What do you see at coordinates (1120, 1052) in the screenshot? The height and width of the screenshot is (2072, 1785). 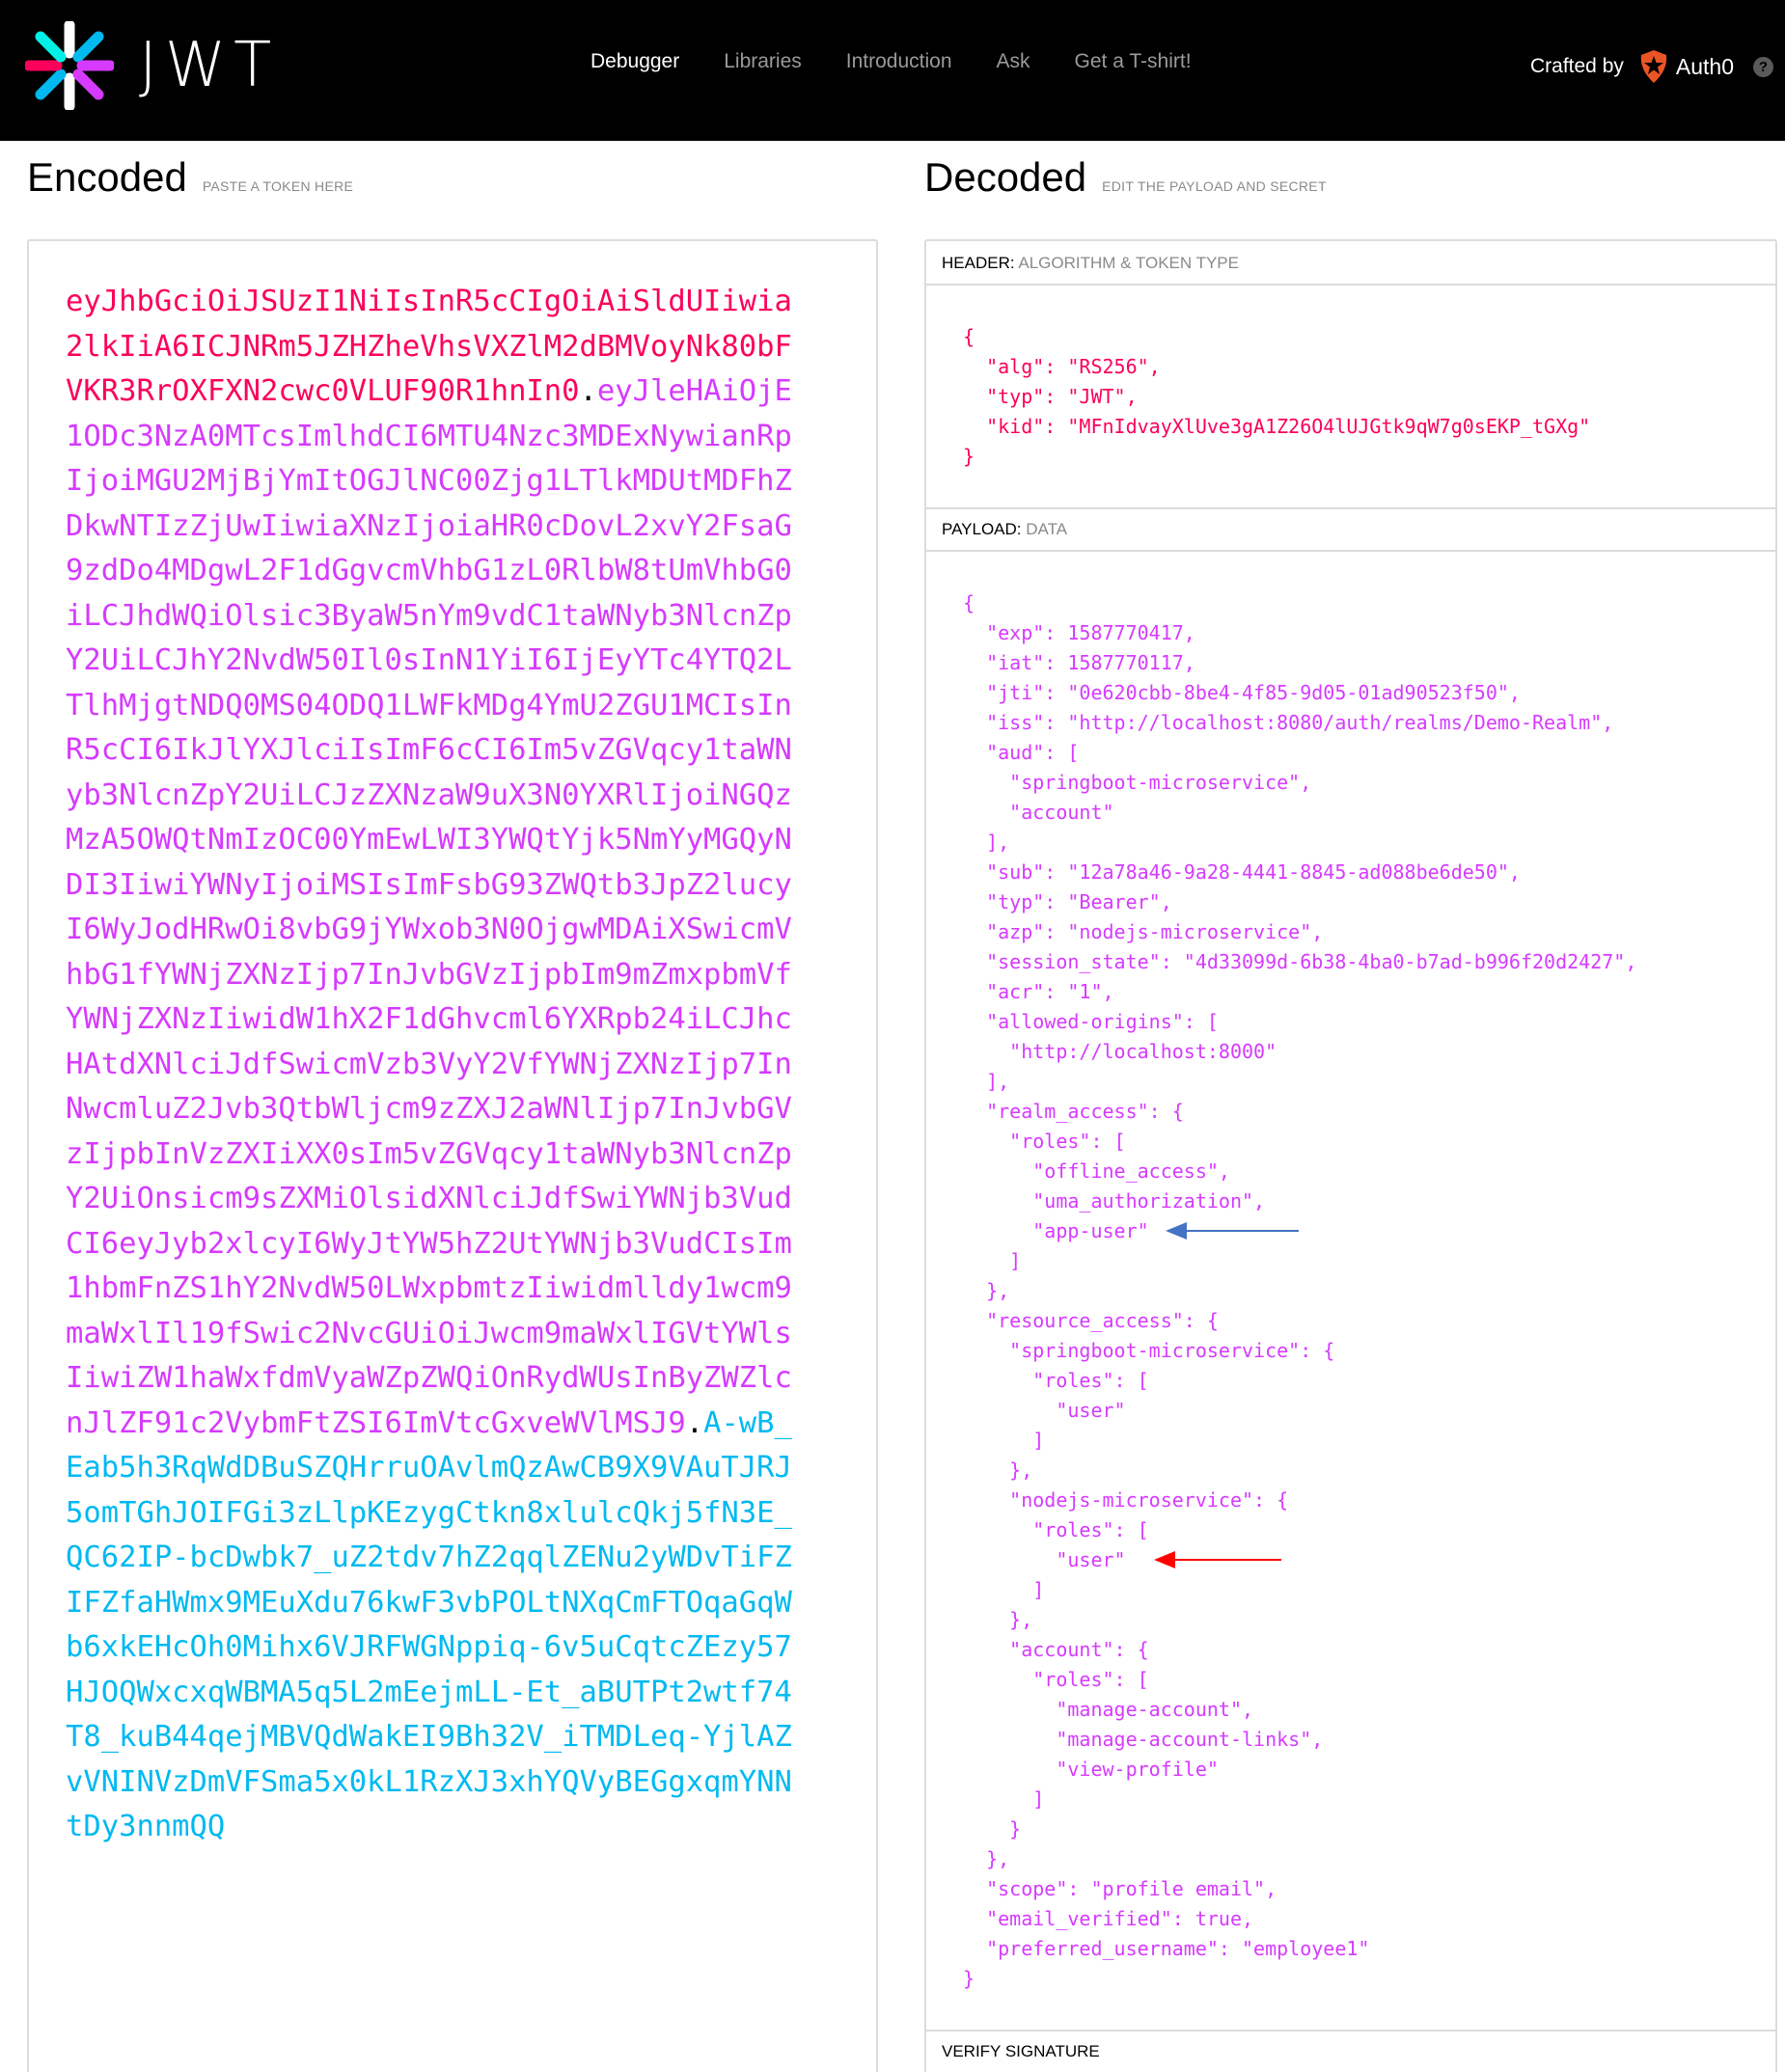 I see `json-line: "http://localhost:8000"` at bounding box center [1120, 1052].